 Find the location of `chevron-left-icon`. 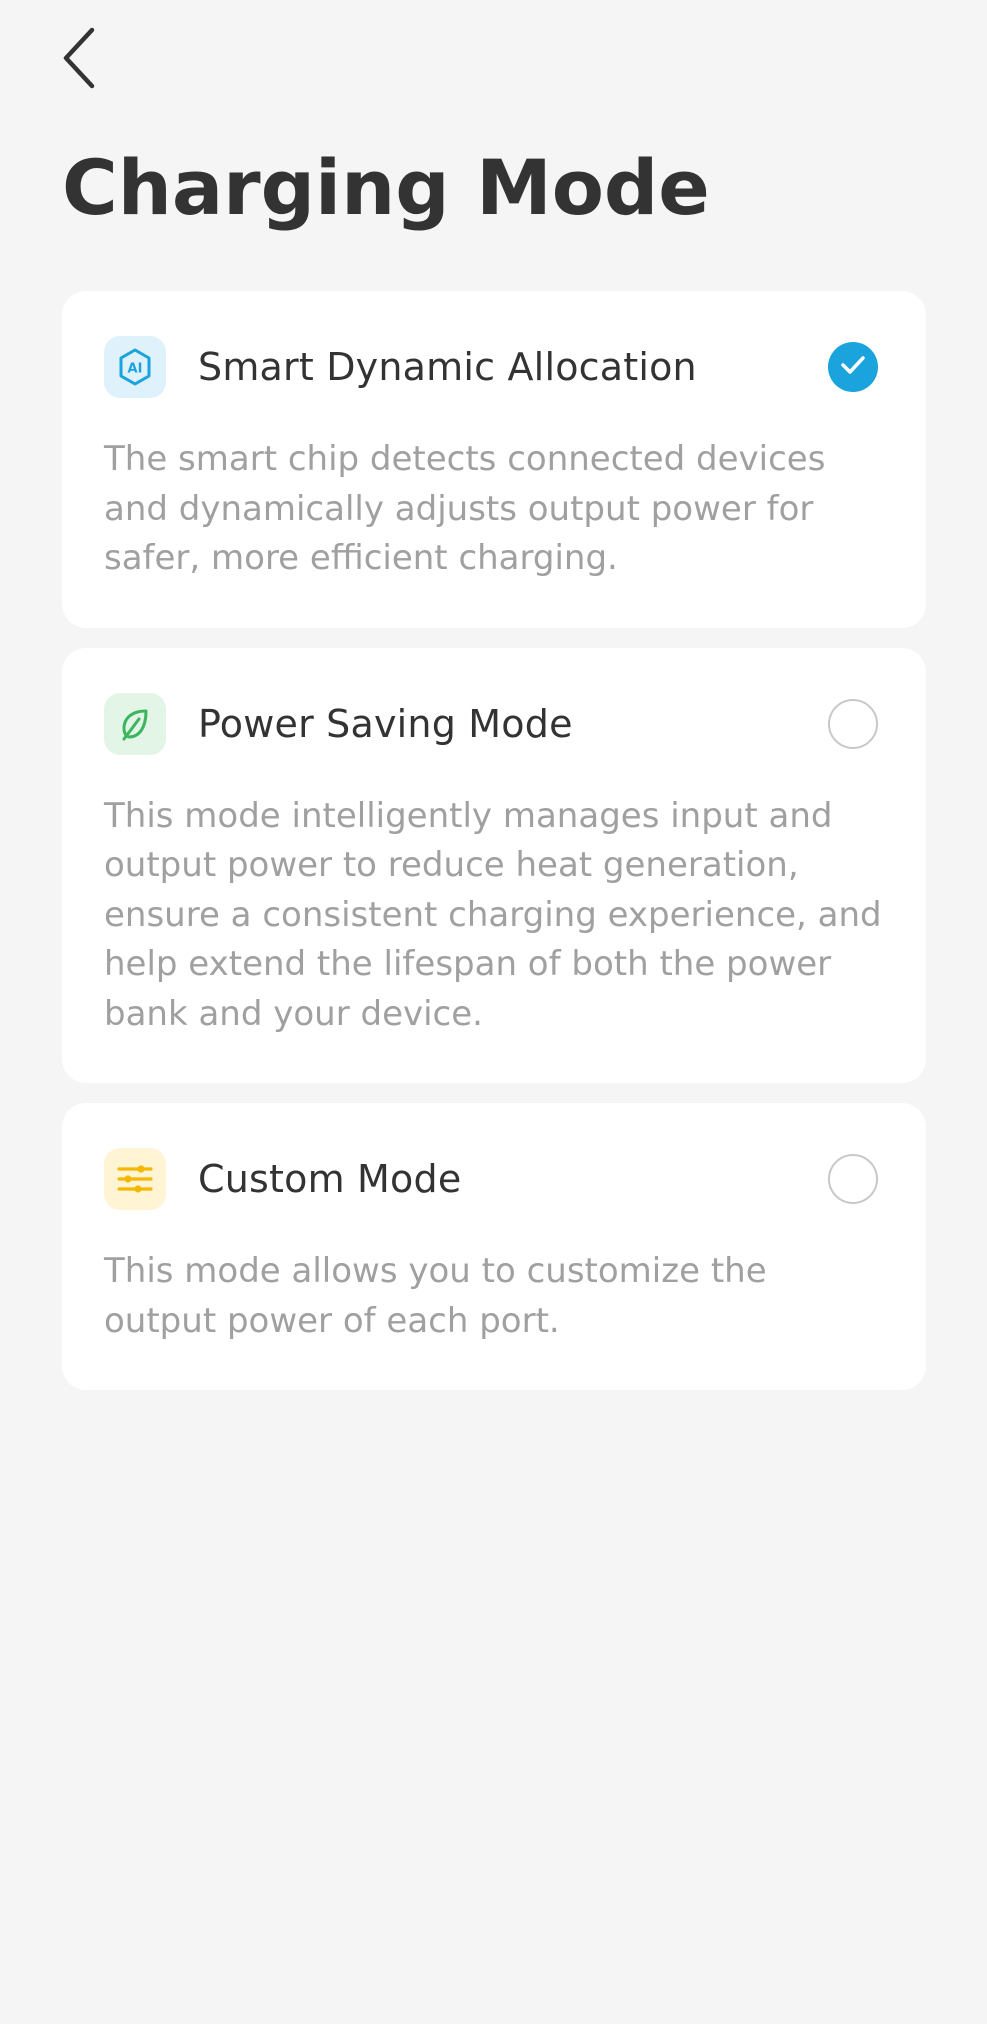

chevron-left-icon is located at coordinates (78, 60).